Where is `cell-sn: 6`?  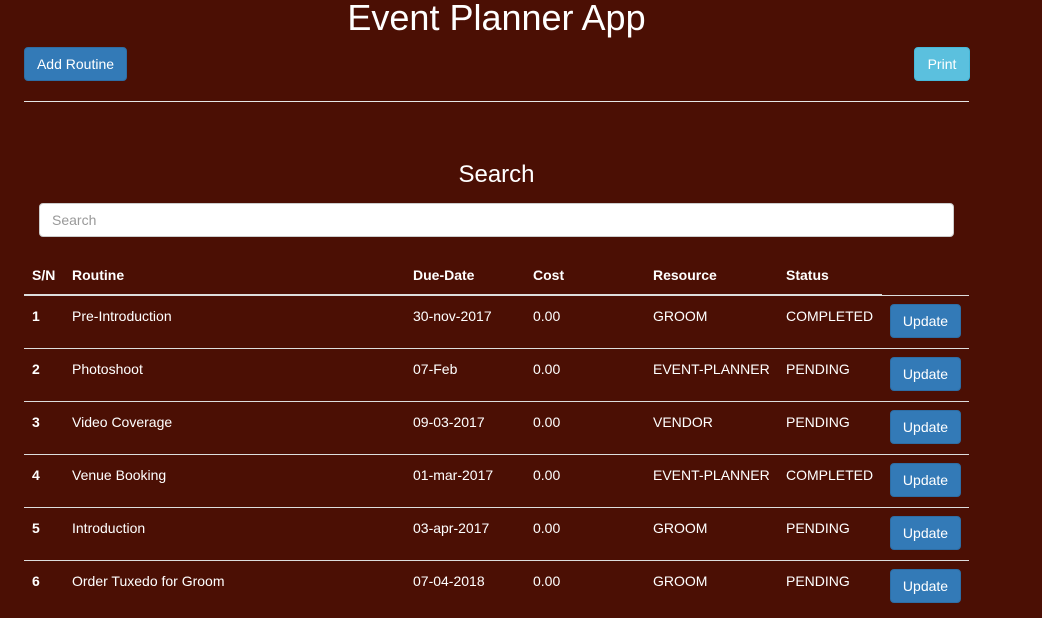 cell-sn: 6 is located at coordinates (44, 586).